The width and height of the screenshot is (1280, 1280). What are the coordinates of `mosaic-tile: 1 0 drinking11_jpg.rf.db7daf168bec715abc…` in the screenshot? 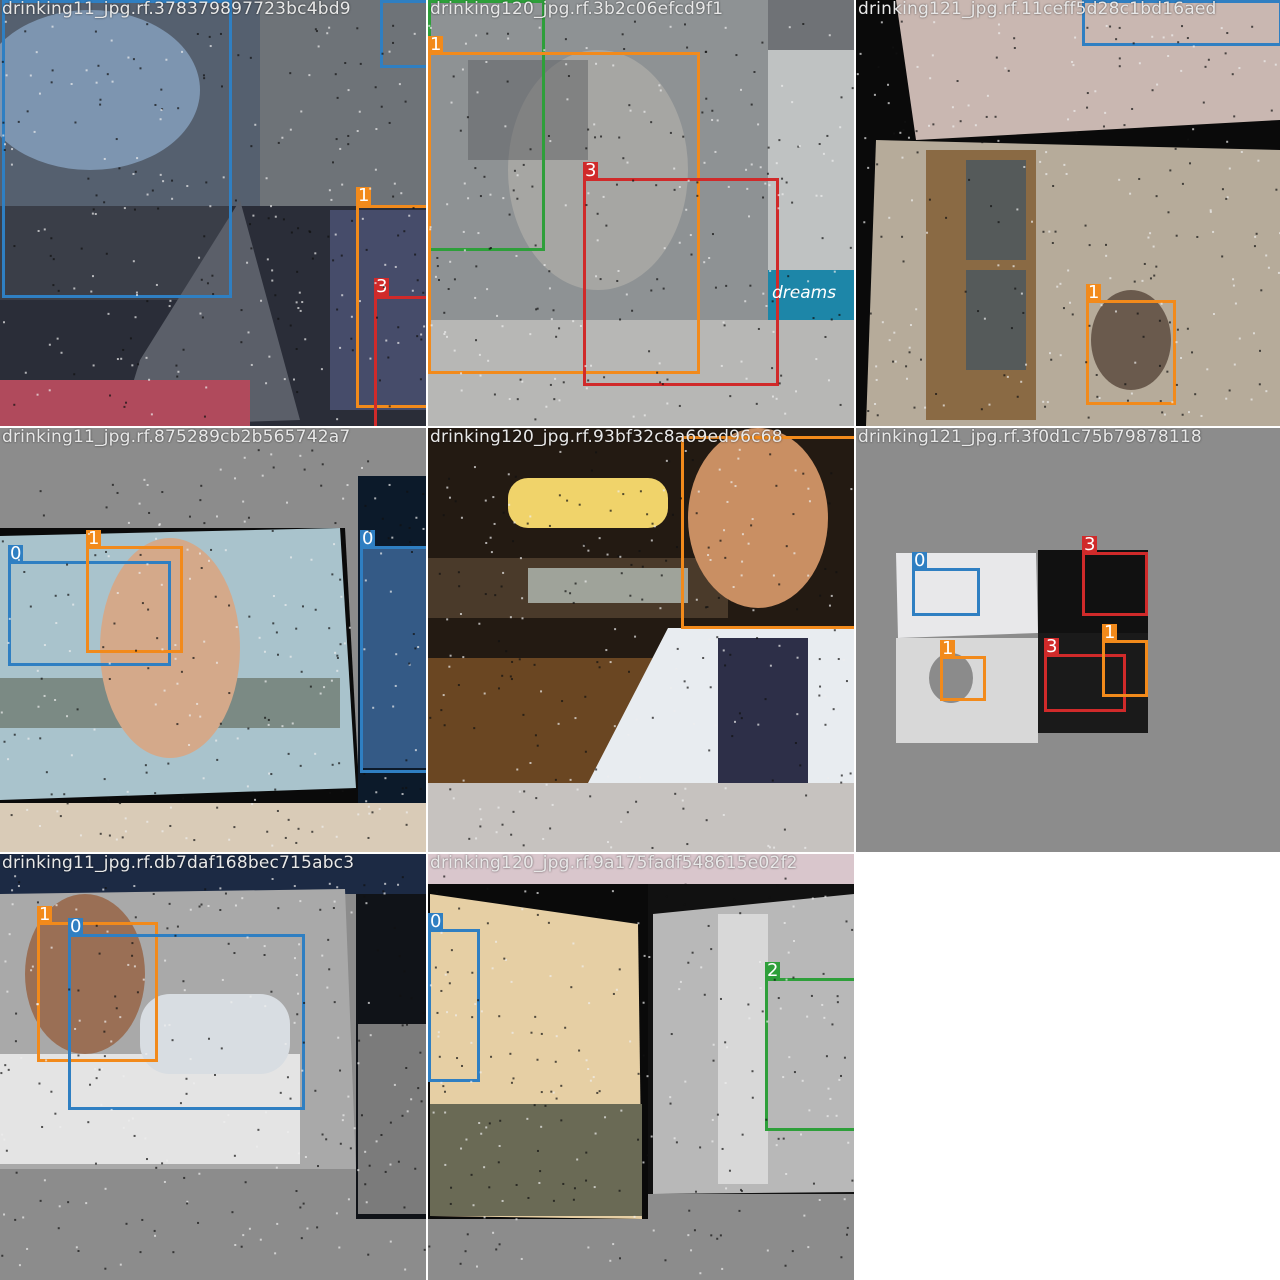 It's located at (213, 1067).